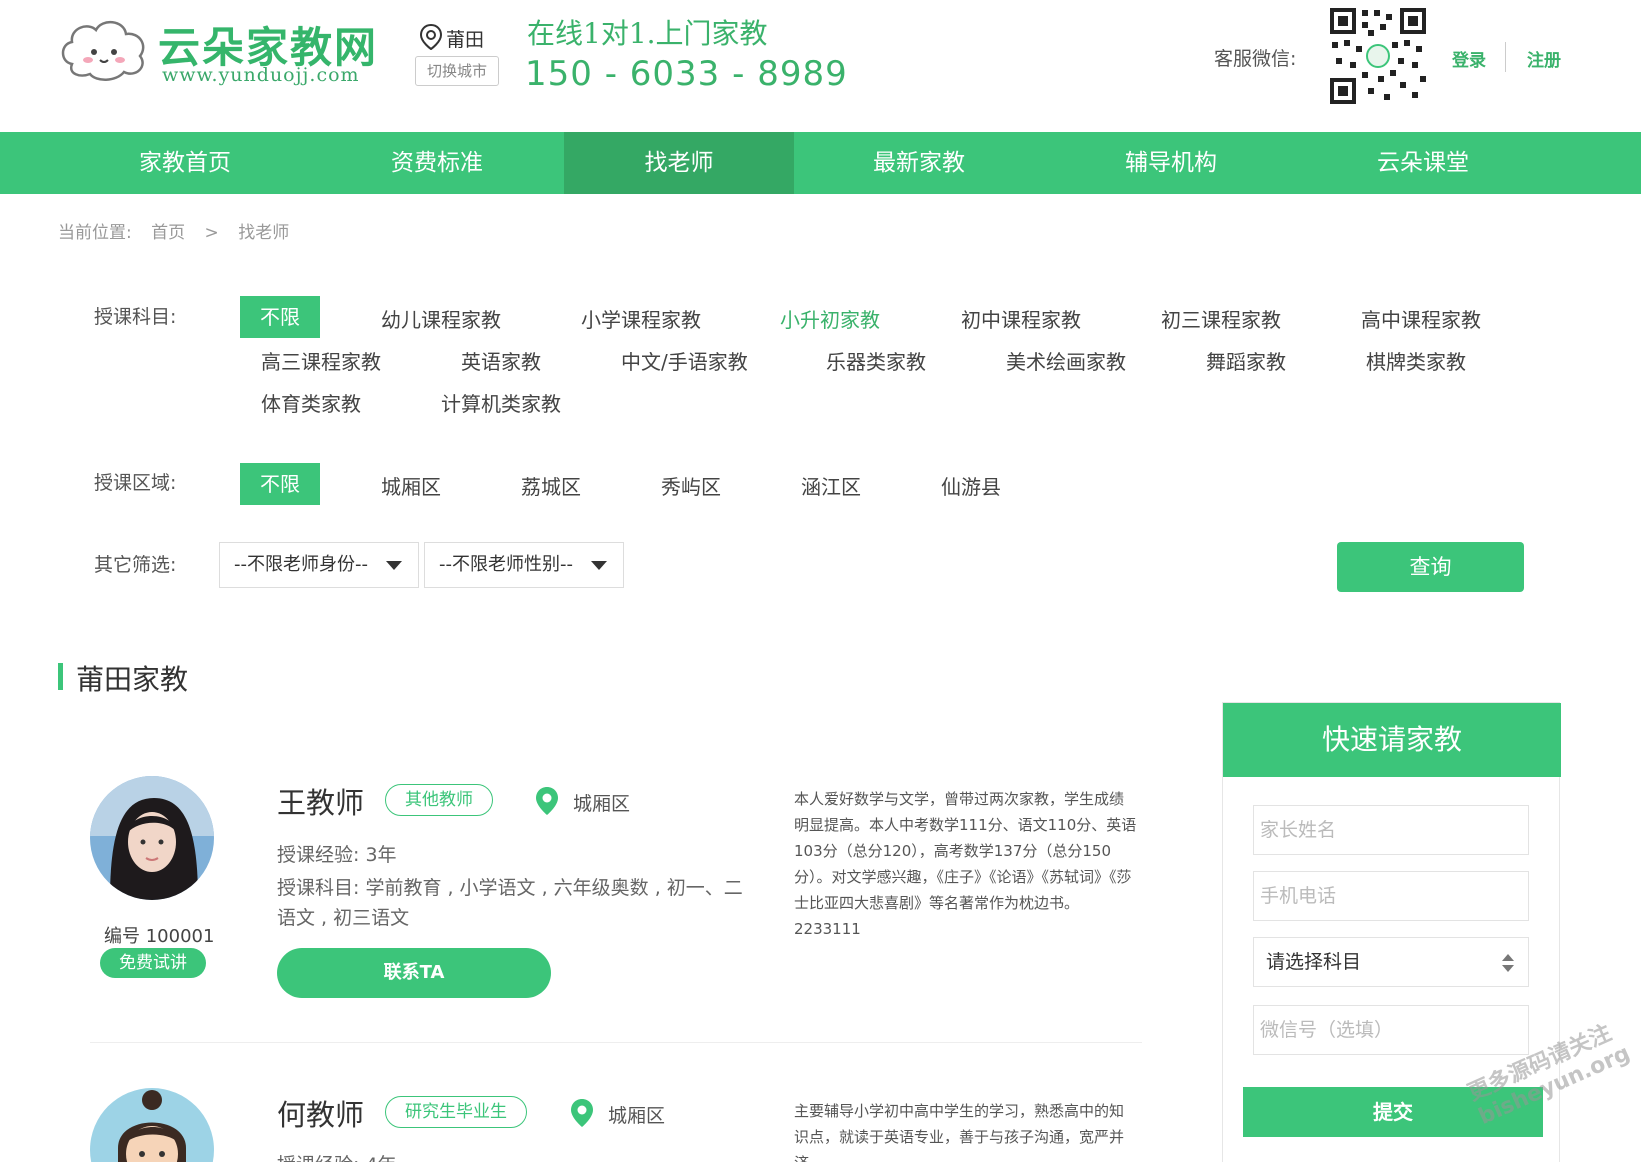  Describe the element at coordinates (411, 485) in the screenshot. I see `area-option: 城厢区` at that location.